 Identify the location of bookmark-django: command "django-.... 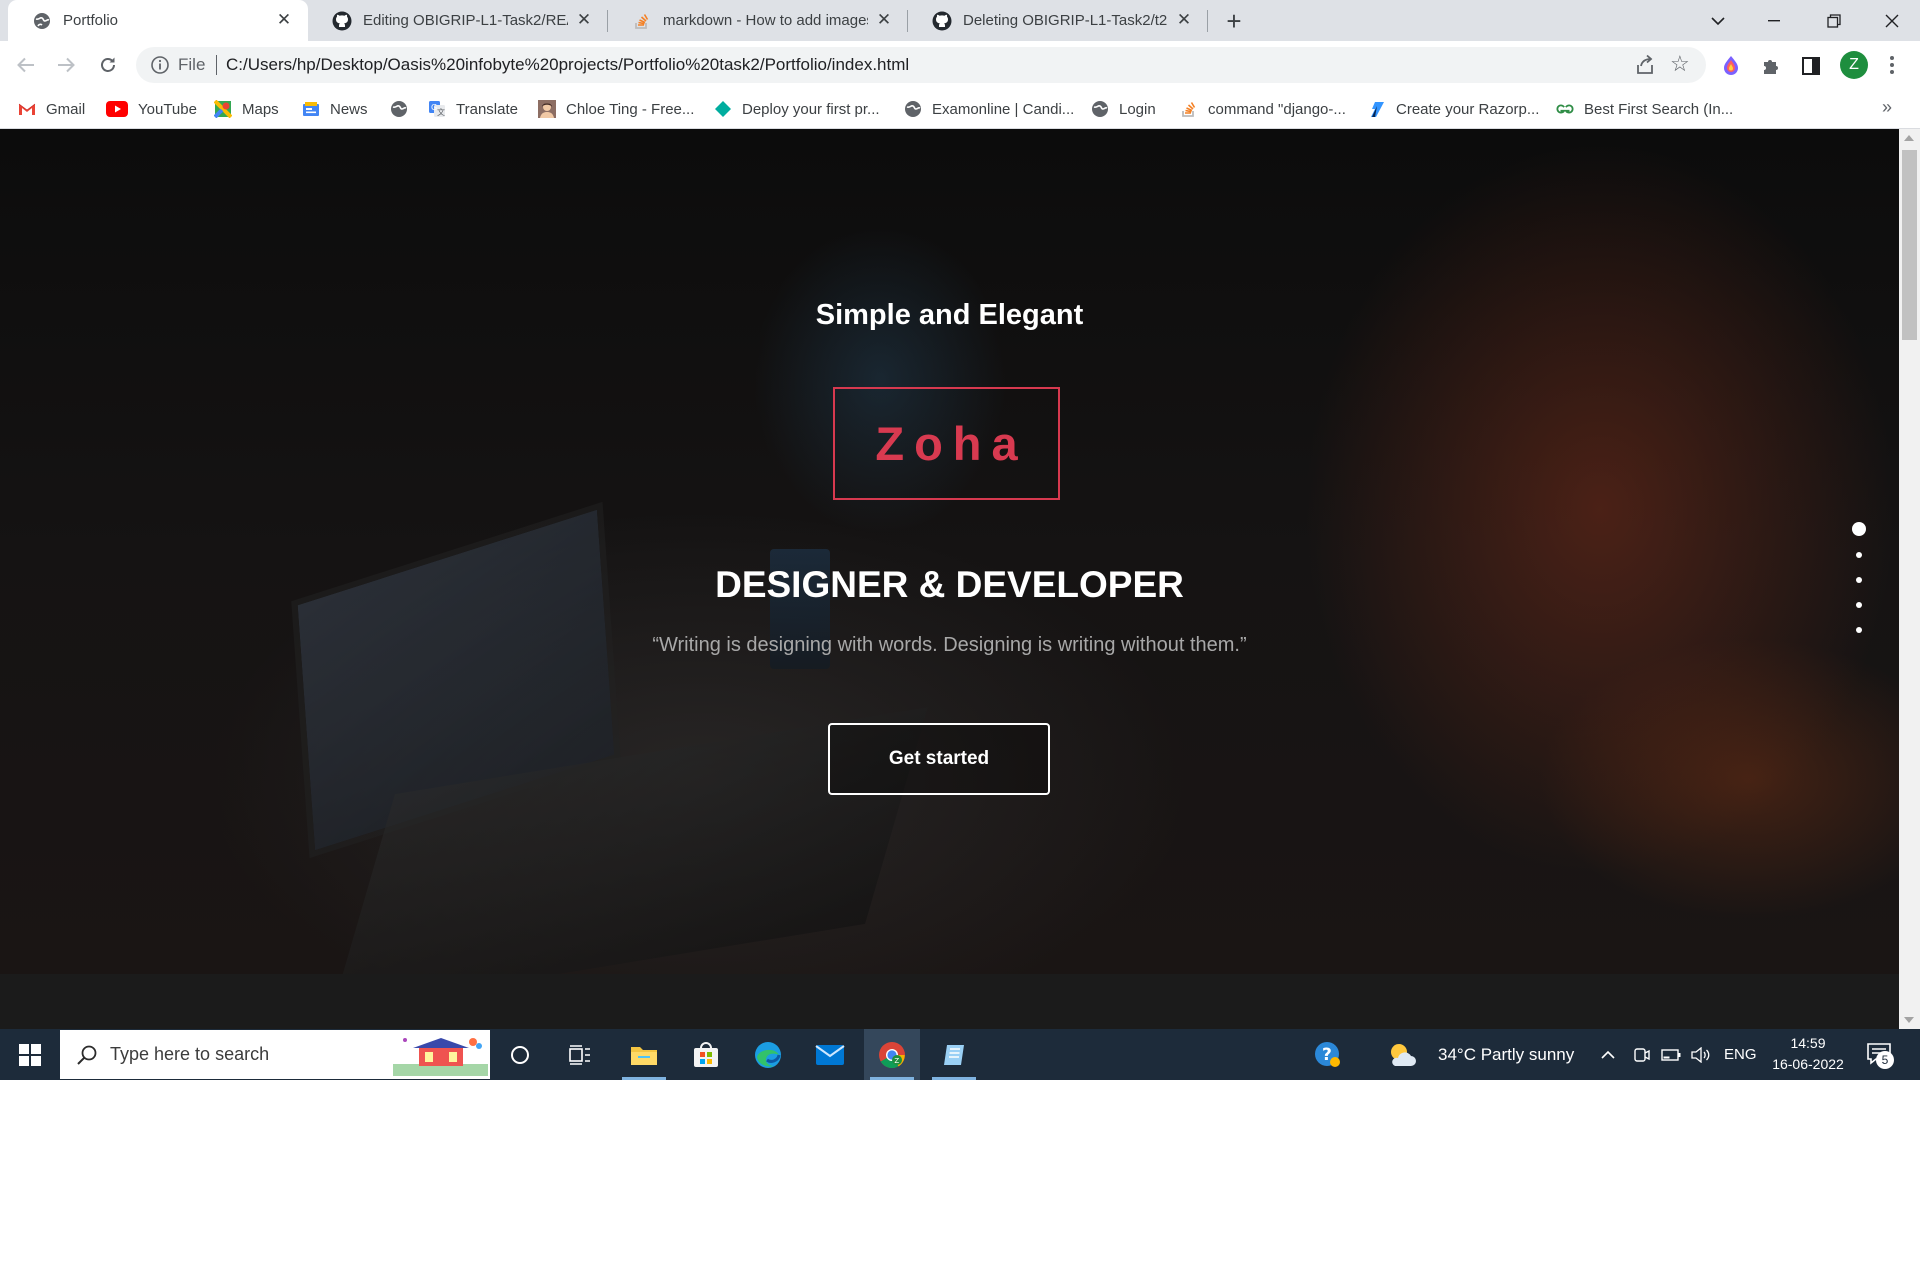
(1263, 109).